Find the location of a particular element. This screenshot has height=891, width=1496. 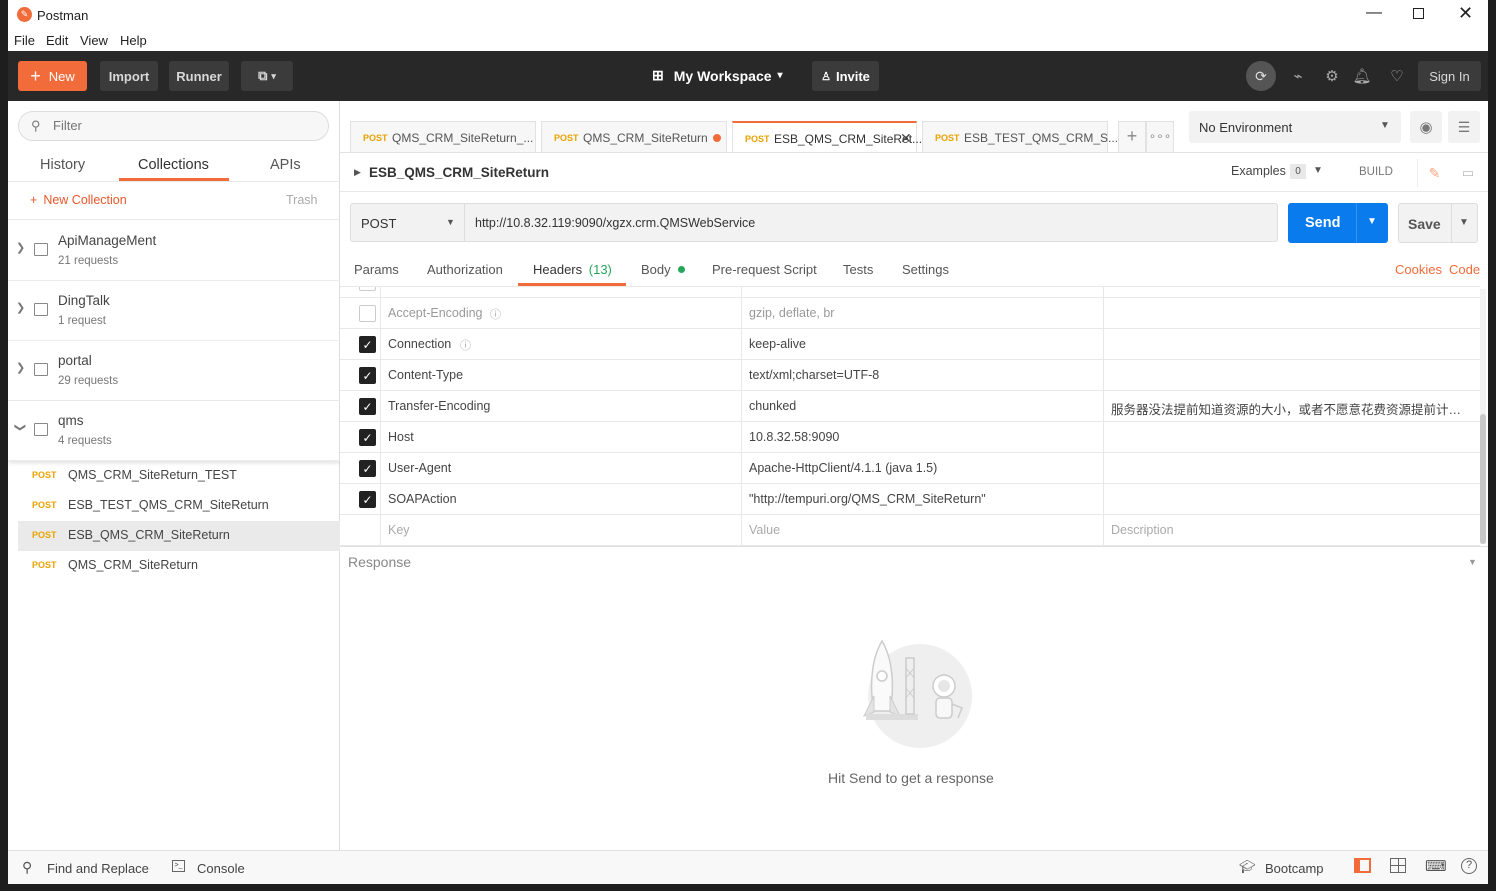

tab-authorization: Authorization is located at coordinates (465, 269).